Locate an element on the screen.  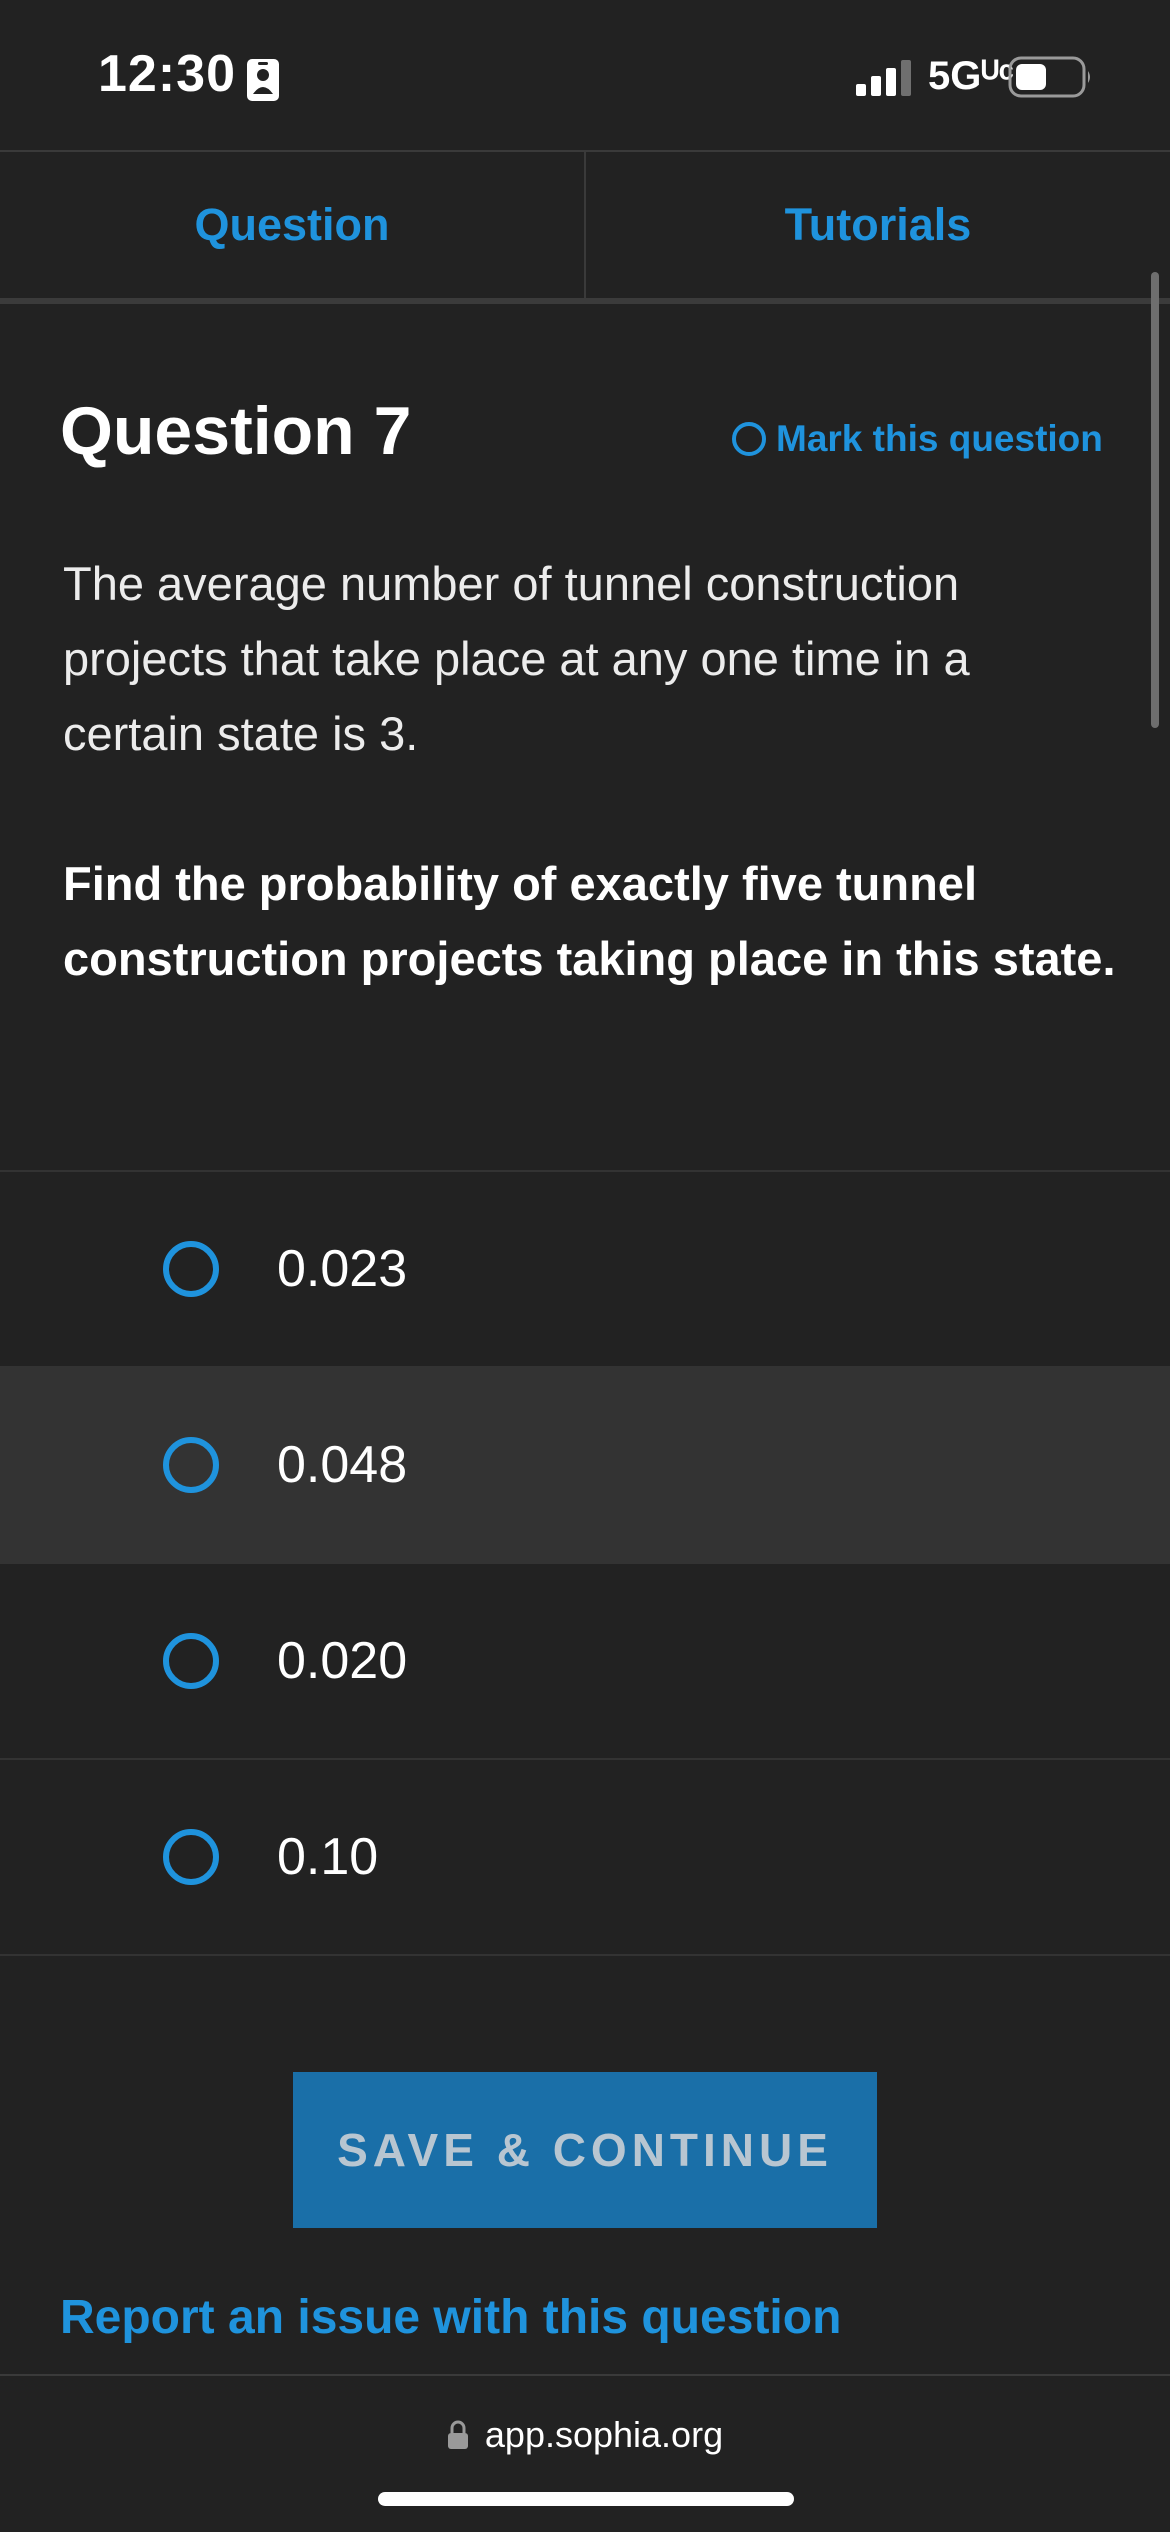
report-issue-link: Report an issue with this question is located at coordinates (450, 2317).